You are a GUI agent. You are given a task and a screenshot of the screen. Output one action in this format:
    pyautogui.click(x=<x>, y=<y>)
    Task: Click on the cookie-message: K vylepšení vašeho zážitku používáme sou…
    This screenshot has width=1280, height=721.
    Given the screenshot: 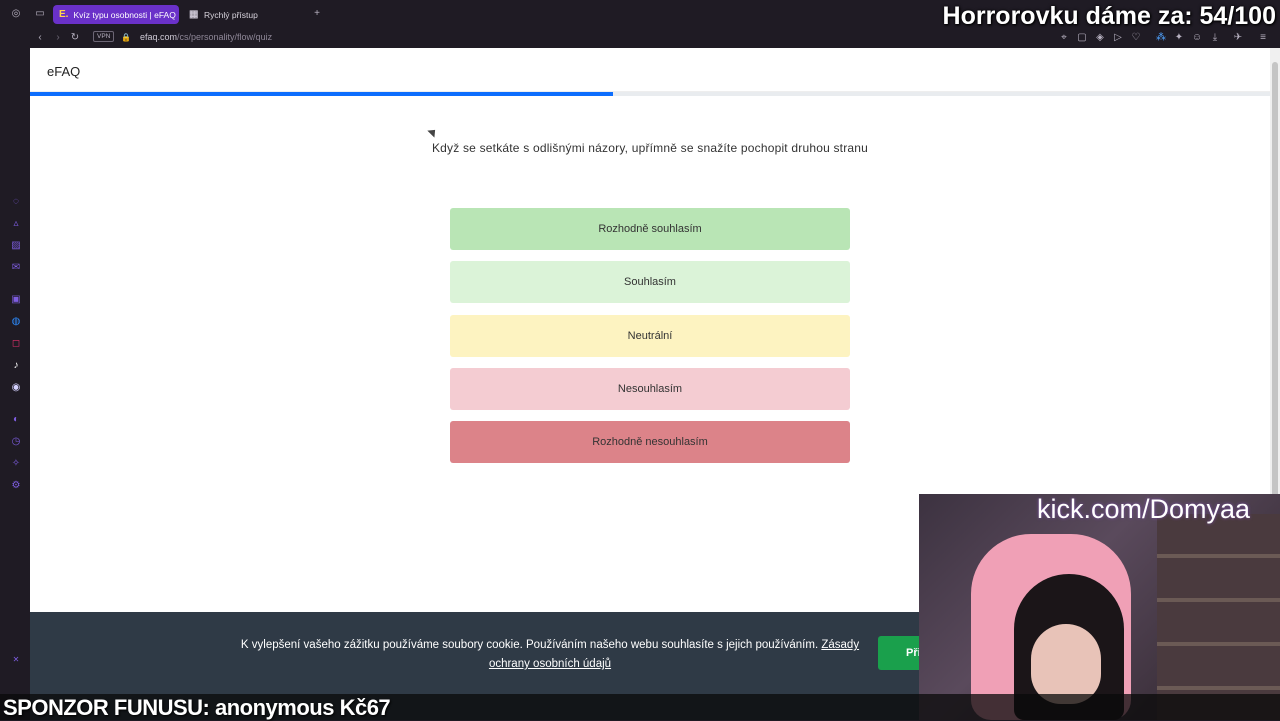 What is the action you would take?
    pyautogui.click(x=529, y=645)
    